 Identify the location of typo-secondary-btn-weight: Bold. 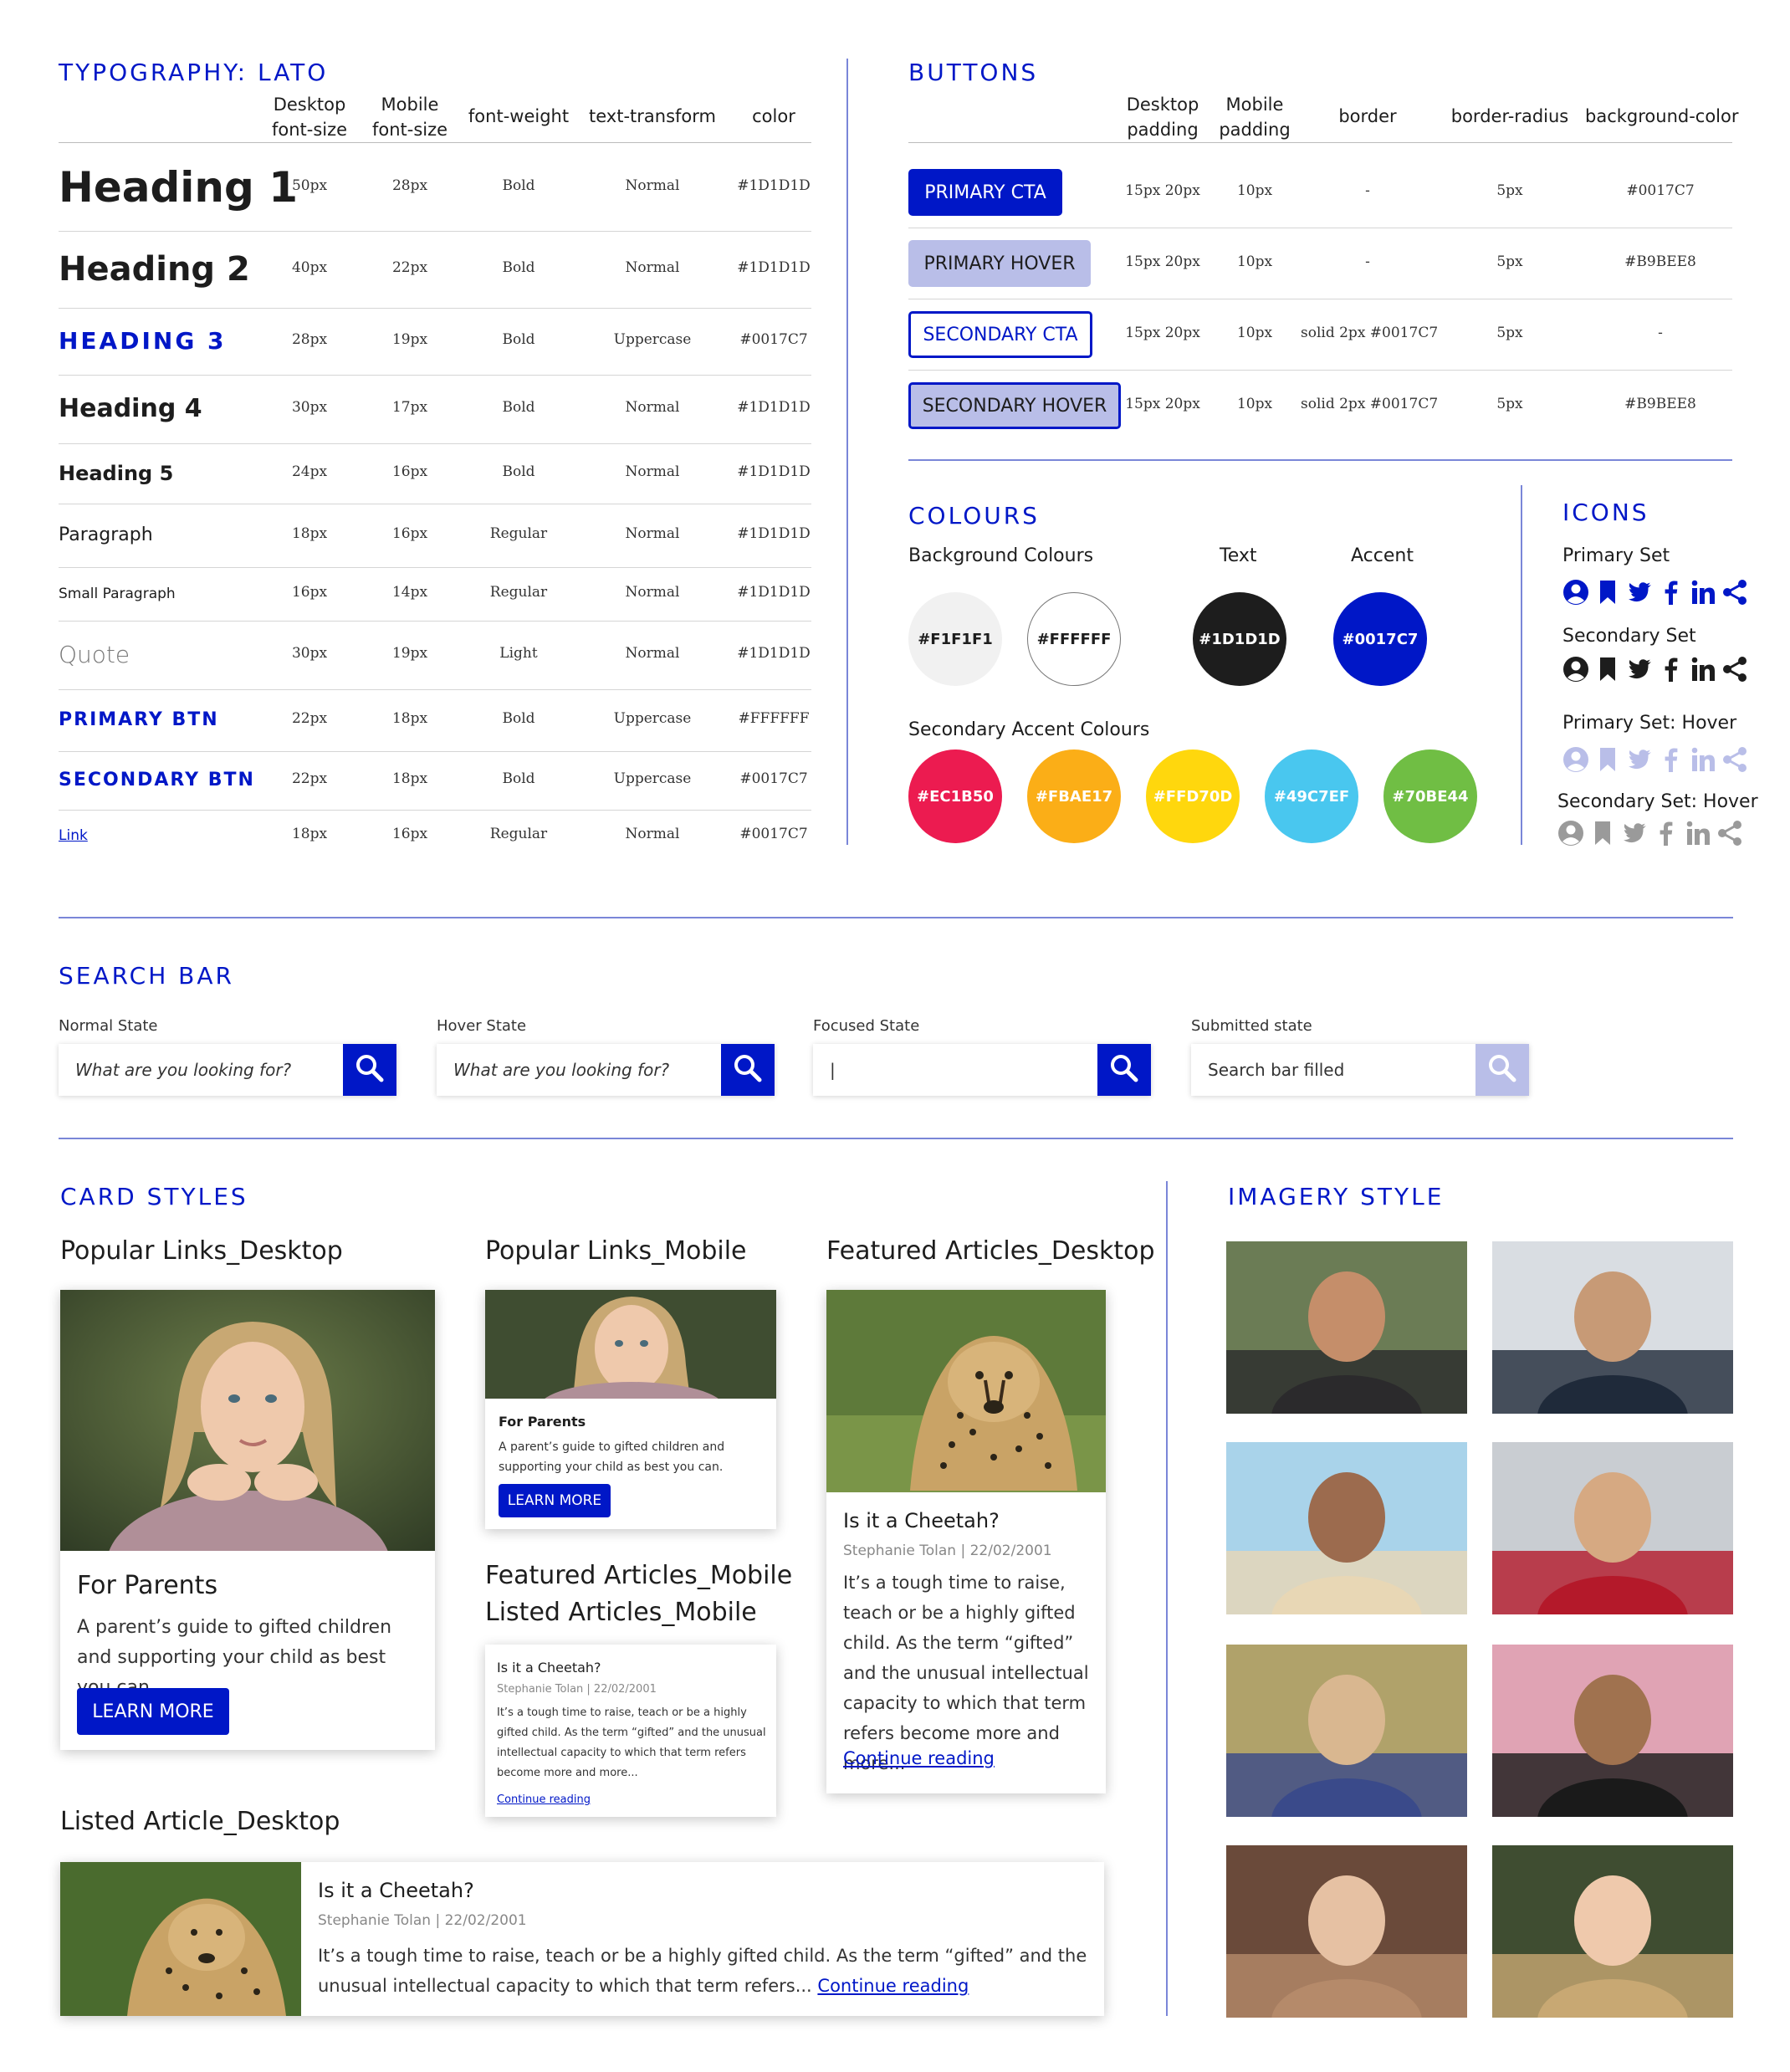
(518, 778).